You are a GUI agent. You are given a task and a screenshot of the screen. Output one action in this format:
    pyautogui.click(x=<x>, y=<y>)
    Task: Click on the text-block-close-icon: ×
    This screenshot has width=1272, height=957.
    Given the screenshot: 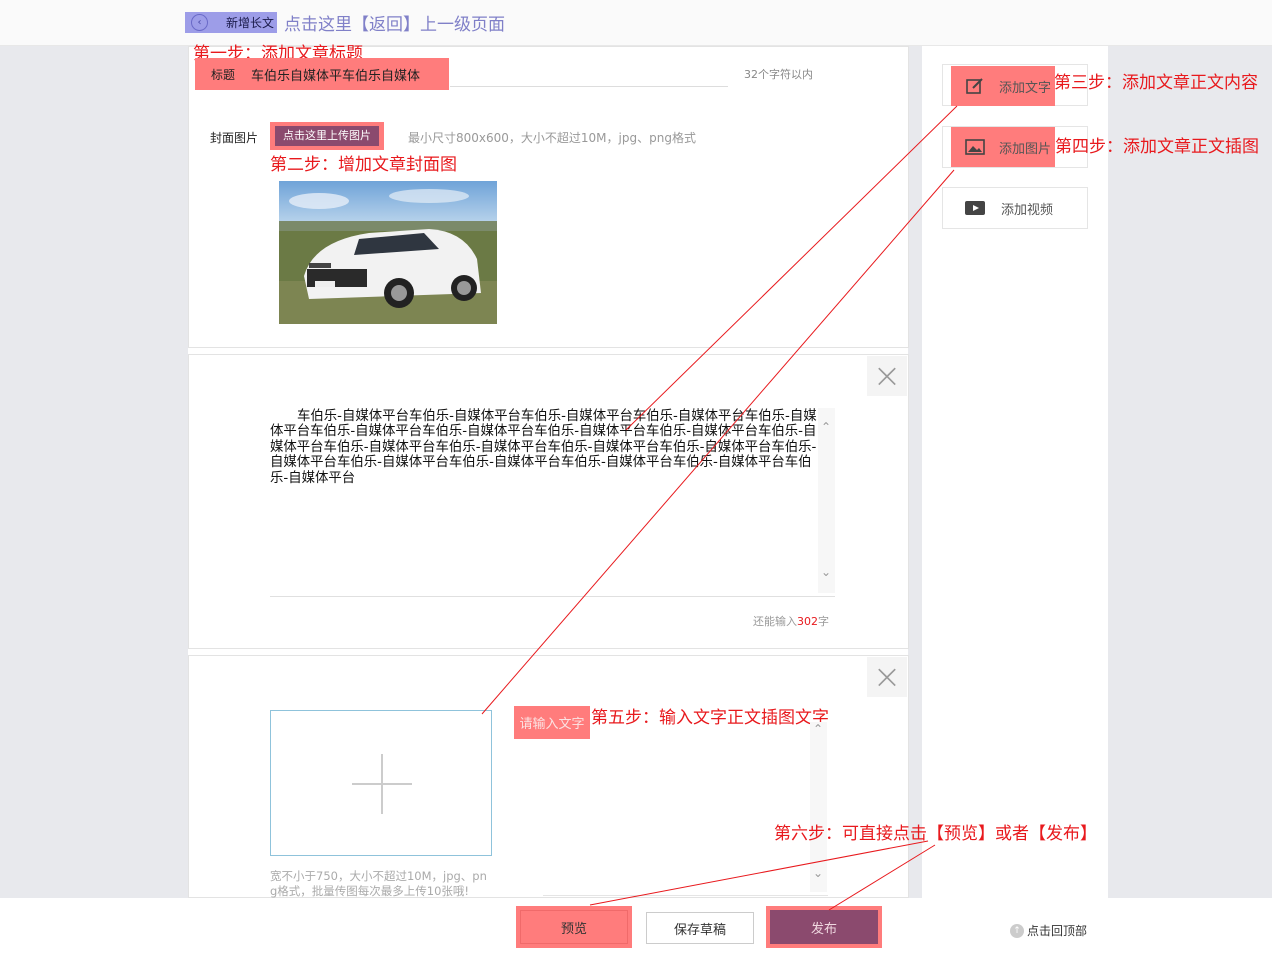 What is the action you would take?
    pyautogui.click(x=887, y=376)
    